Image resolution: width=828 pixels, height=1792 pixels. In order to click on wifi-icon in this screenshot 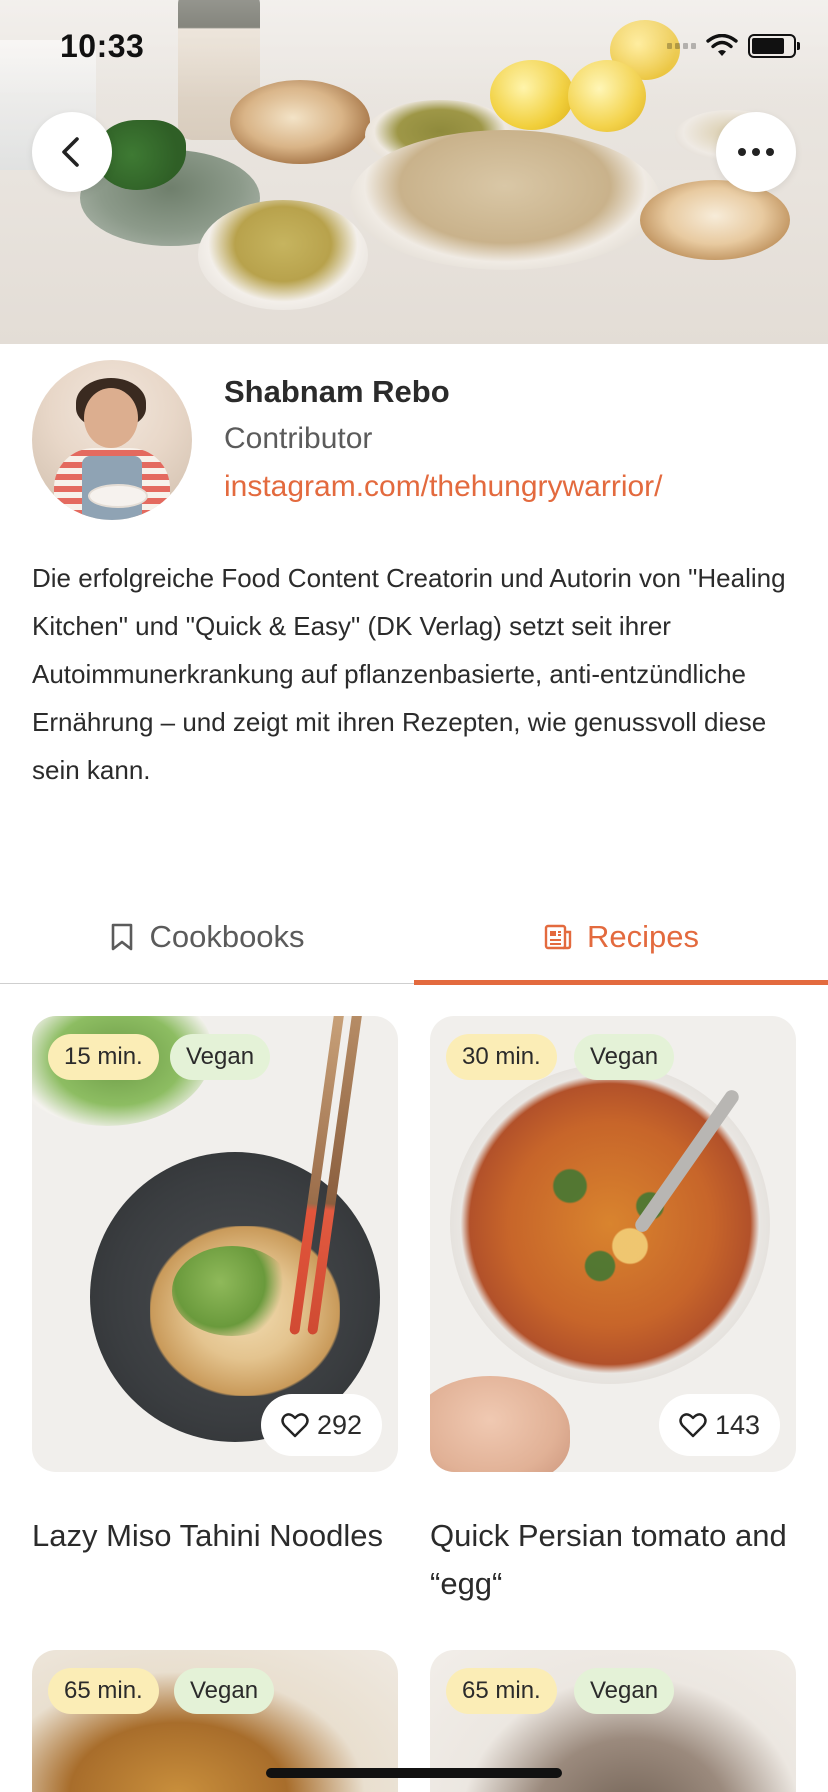, I will do `click(722, 45)`.